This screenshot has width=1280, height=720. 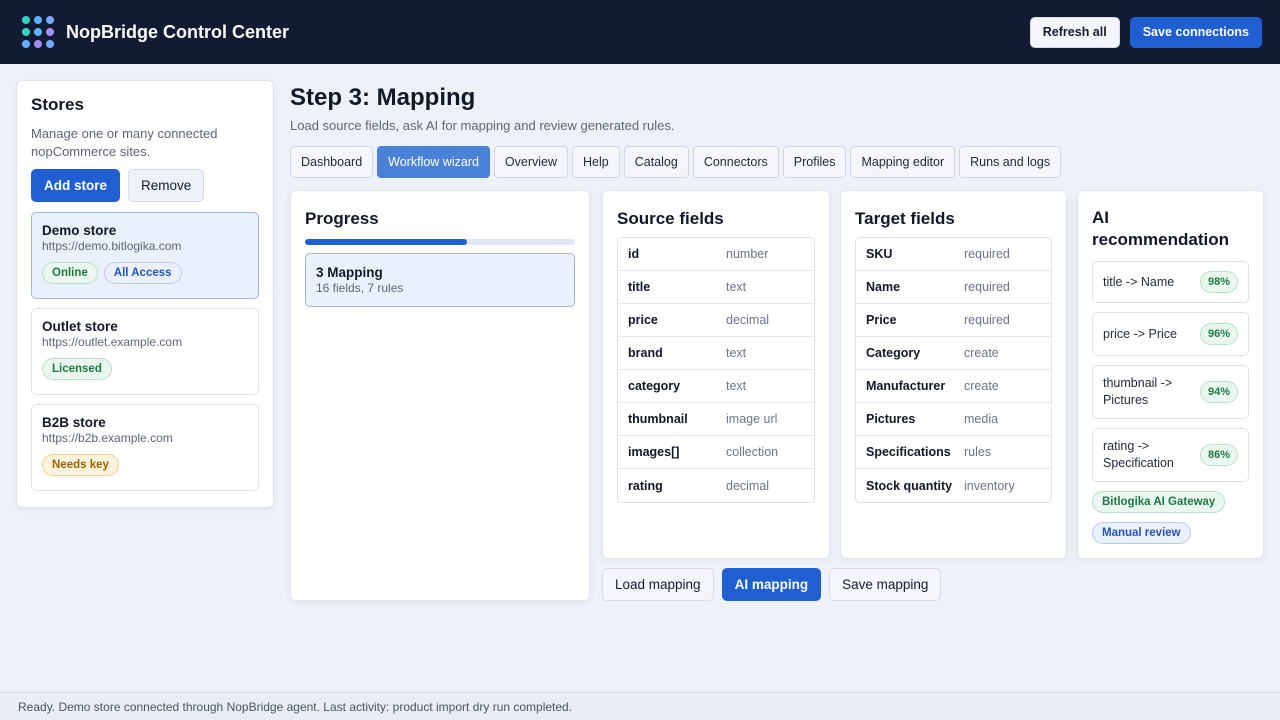 I want to click on field-name: Price, so click(x=881, y=320).